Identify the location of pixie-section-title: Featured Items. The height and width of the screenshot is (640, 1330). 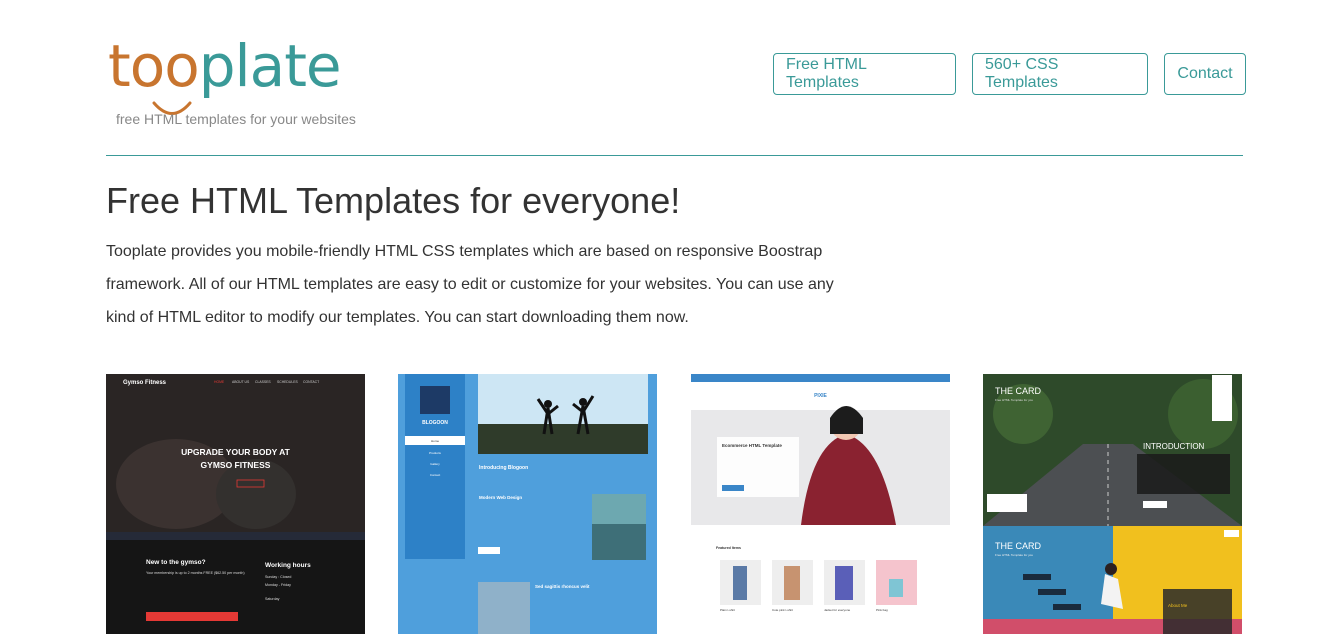
(728, 548).